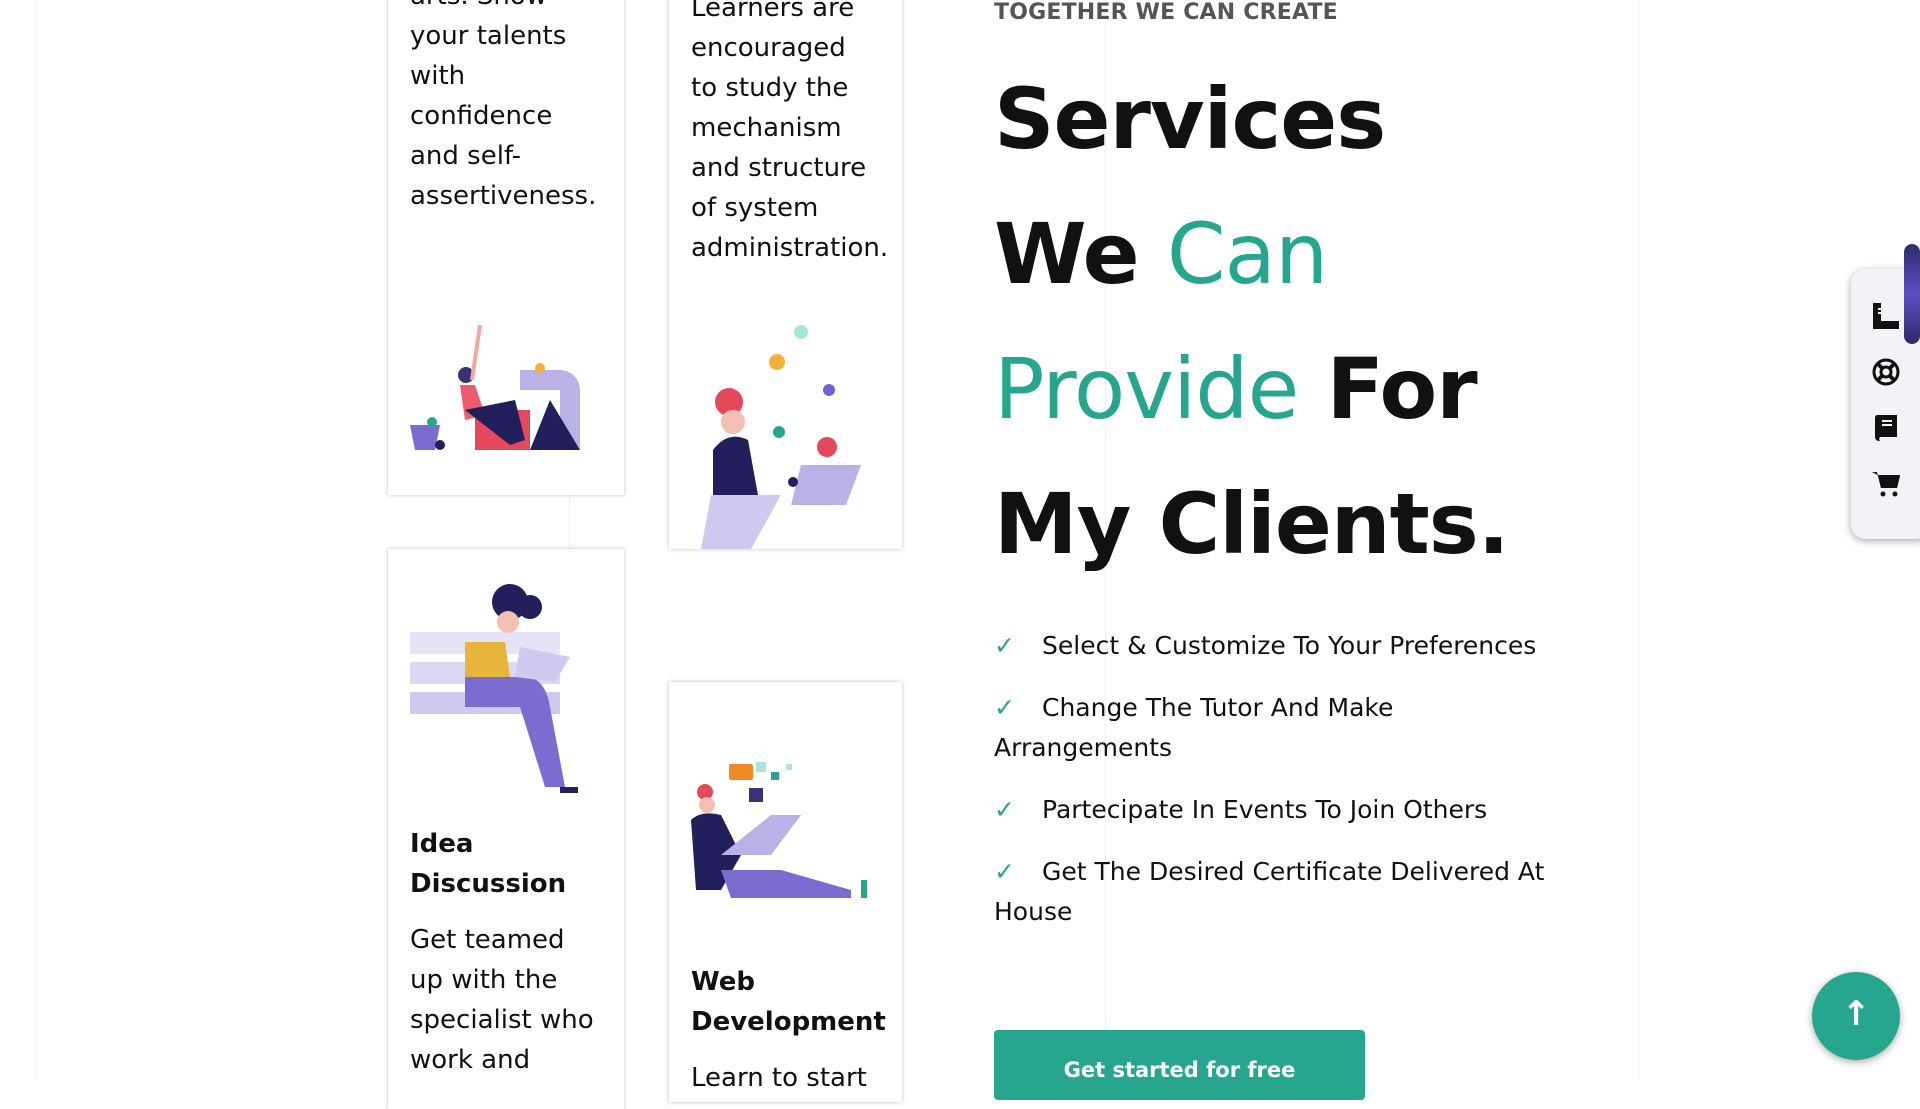 The width and height of the screenshot is (1920, 1109). What do you see at coordinates (1166, 12) in the screenshot?
I see `section-eyebrow: TOGETHER WE CAN CREATE` at bounding box center [1166, 12].